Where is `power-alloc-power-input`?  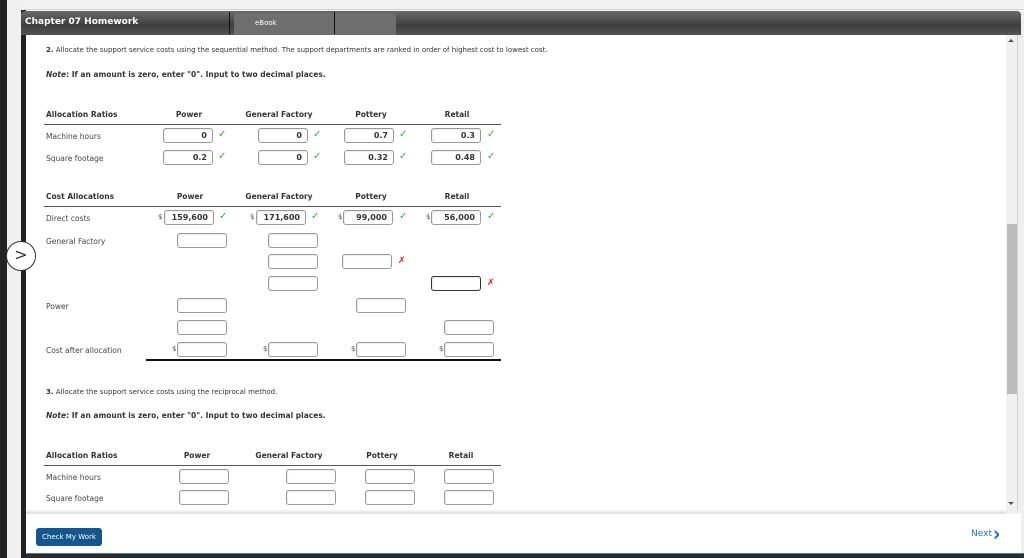
power-alloc-power-input is located at coordinates (202, 305).